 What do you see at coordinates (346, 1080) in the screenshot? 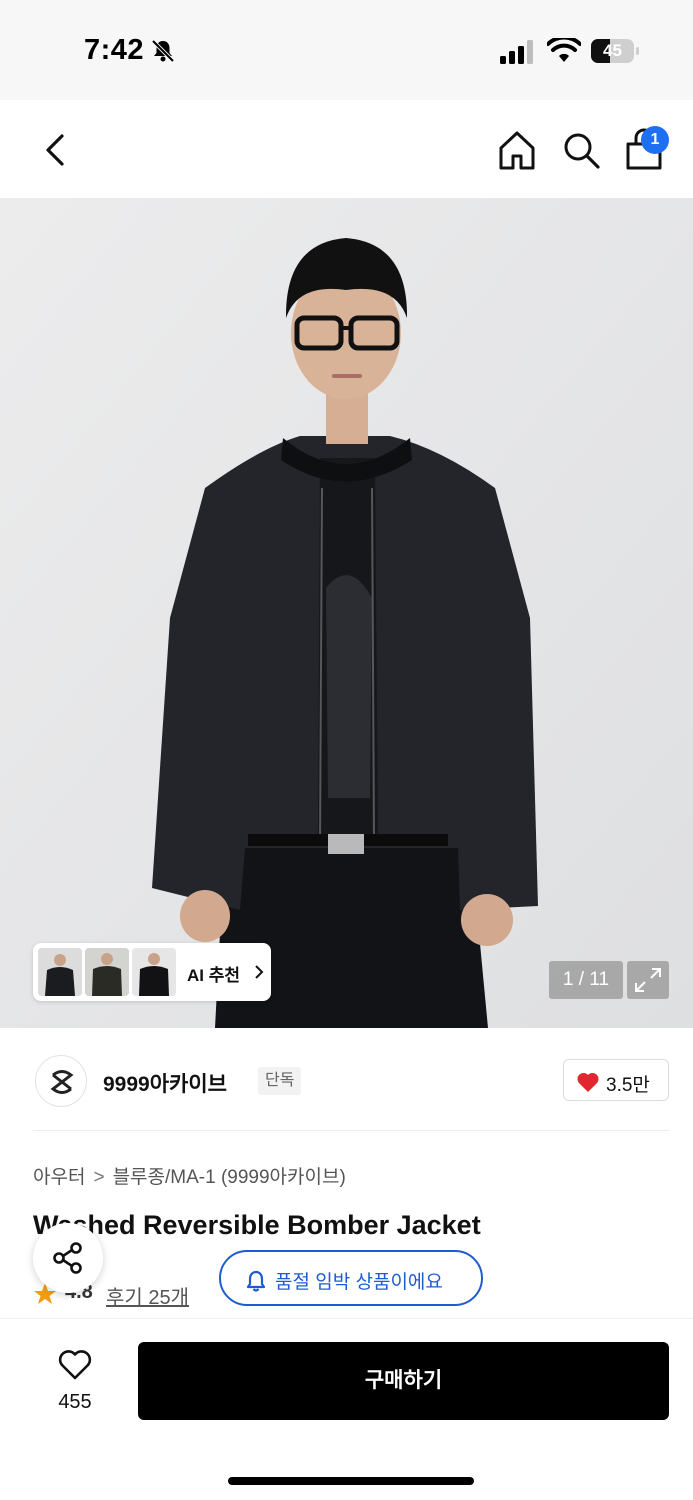
I see `brand-row: 9999아카이브 단독 3.5만` at bounding box center [346, 1080].